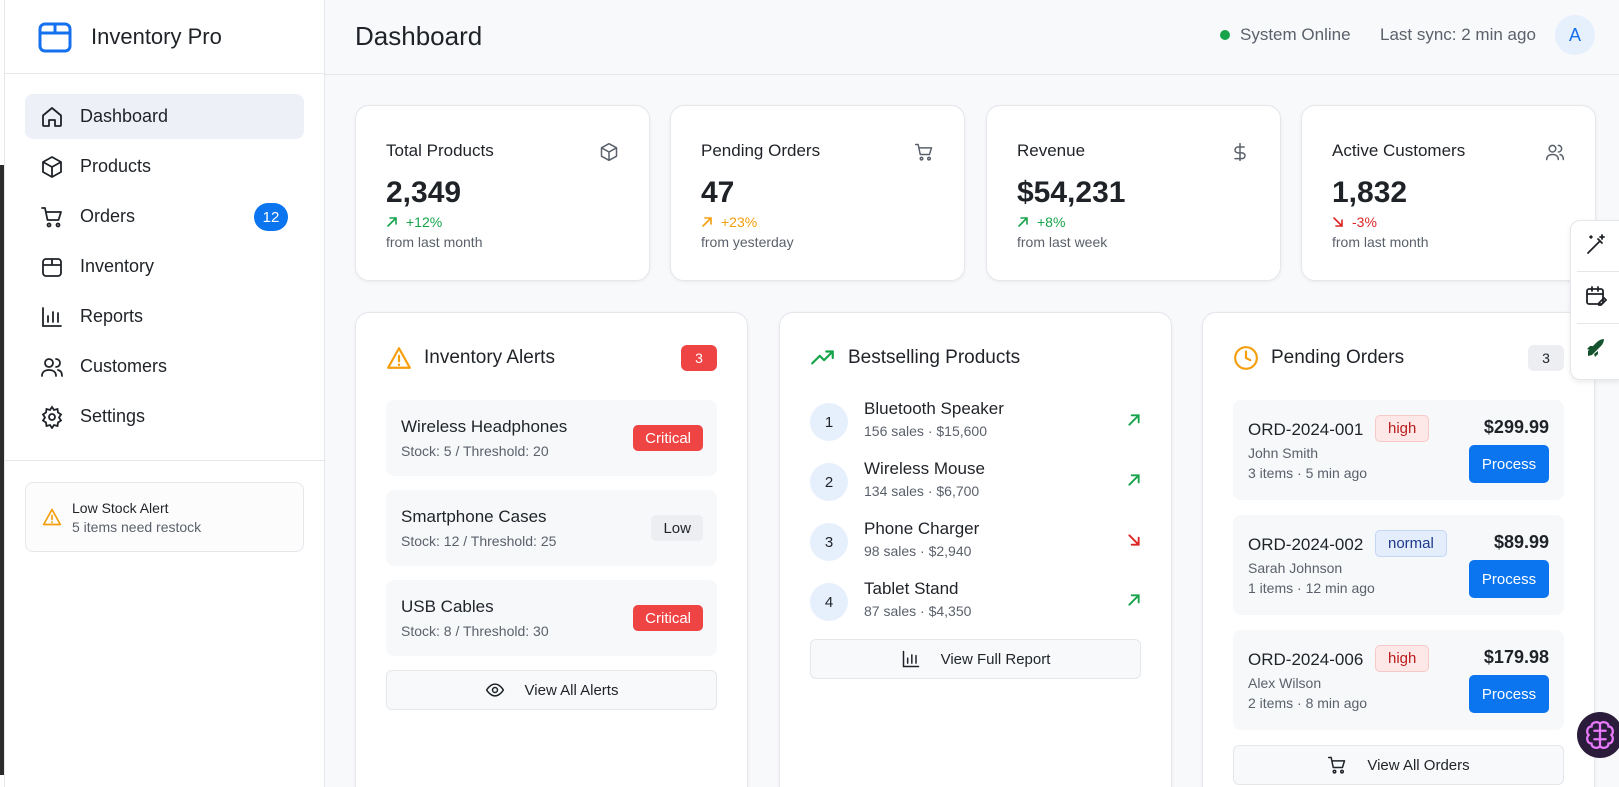 The width and height of the screenshot is (1619, 787). What do you see at coordinates (474, 516) in the screenshot?
I see `alert-item-name: Smartphone Cases` at bounding box center [474, 516].